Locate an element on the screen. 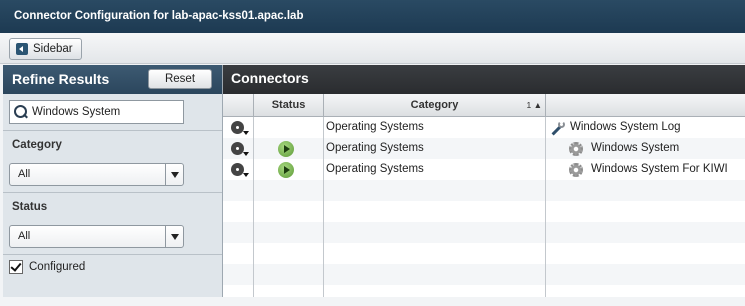 This screenshot has height=306, width=745. column-header-actions is located at coordinates (238, 105).